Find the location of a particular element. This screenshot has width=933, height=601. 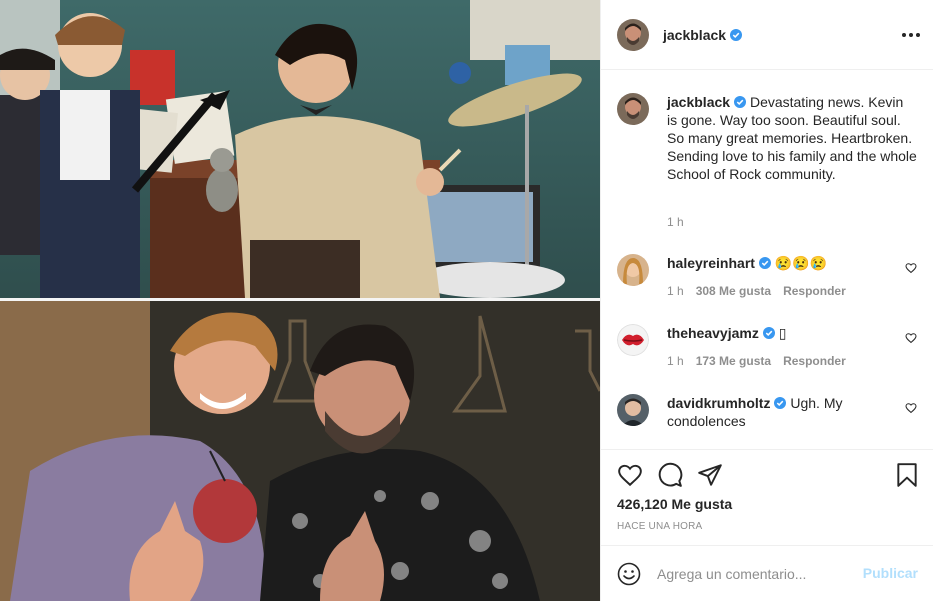

comment-item: davidkrumholtz Ugh. My condolences is located at coordinates (767, 412).